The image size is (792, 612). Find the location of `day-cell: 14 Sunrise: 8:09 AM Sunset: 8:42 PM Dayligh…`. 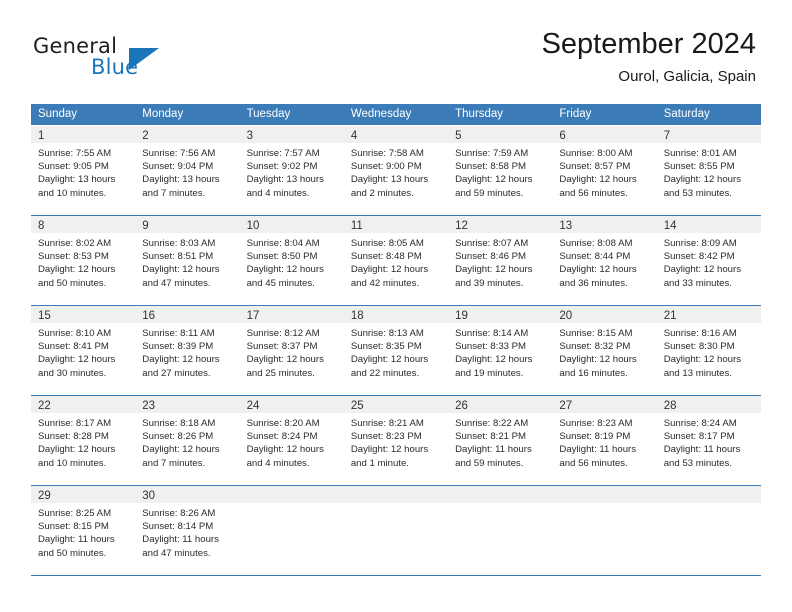

day-cell: 14 Sunrise: 8:09 AM Sunset: 8:42 PM Dayligh… is located at coordinates (708, 260).